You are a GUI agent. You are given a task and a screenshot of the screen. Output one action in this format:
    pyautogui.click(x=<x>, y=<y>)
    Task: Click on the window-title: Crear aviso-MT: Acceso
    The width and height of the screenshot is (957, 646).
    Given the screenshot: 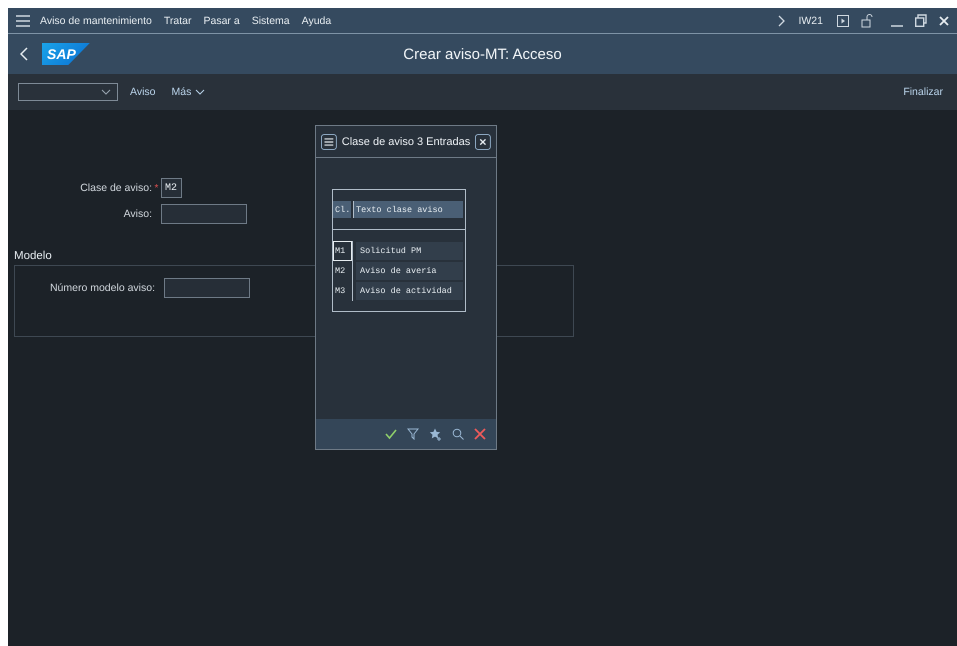 What is the action you would take?
    pyautogui.click(x=482, y=54)
    